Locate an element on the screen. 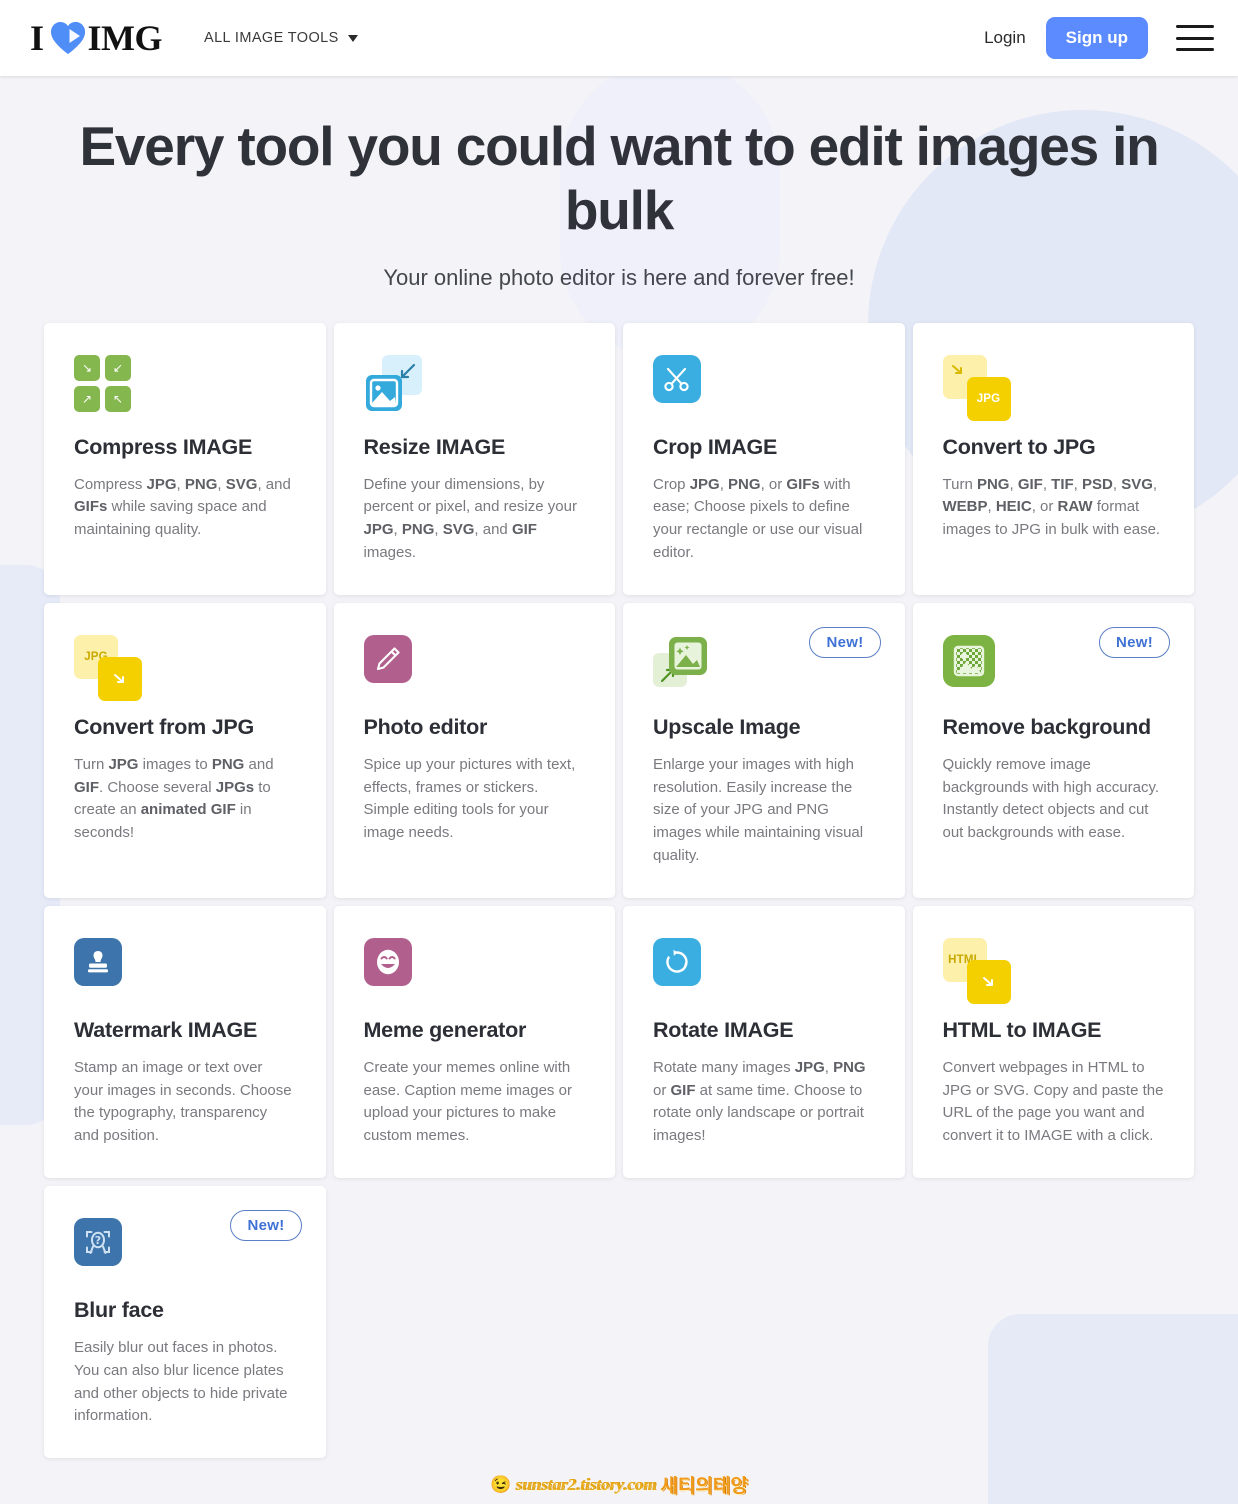  tool-title: Photo editor is located at coordinates (425, 726).